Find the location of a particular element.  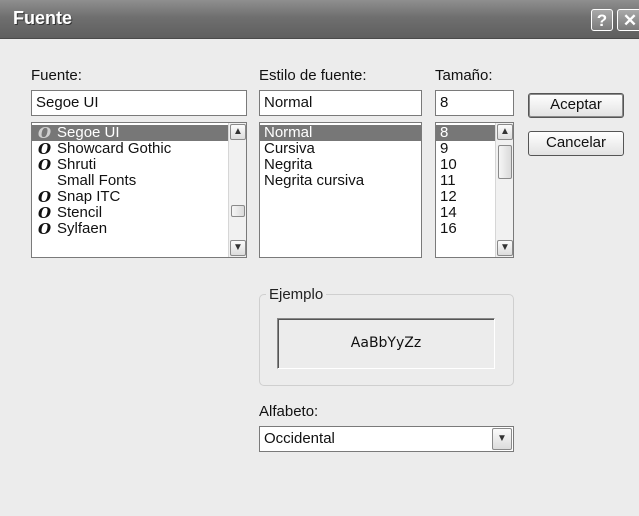

style-label: Estilo de fuente: is located at coordinates (313, 75).